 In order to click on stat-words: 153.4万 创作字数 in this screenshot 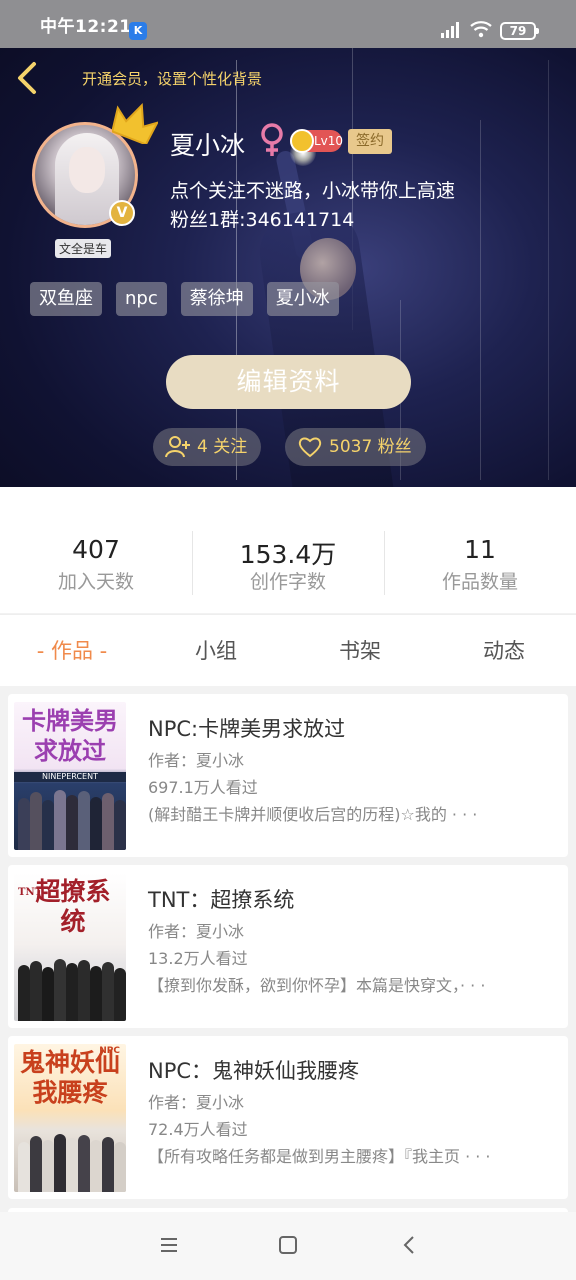, I will do `click(288, 550)`.